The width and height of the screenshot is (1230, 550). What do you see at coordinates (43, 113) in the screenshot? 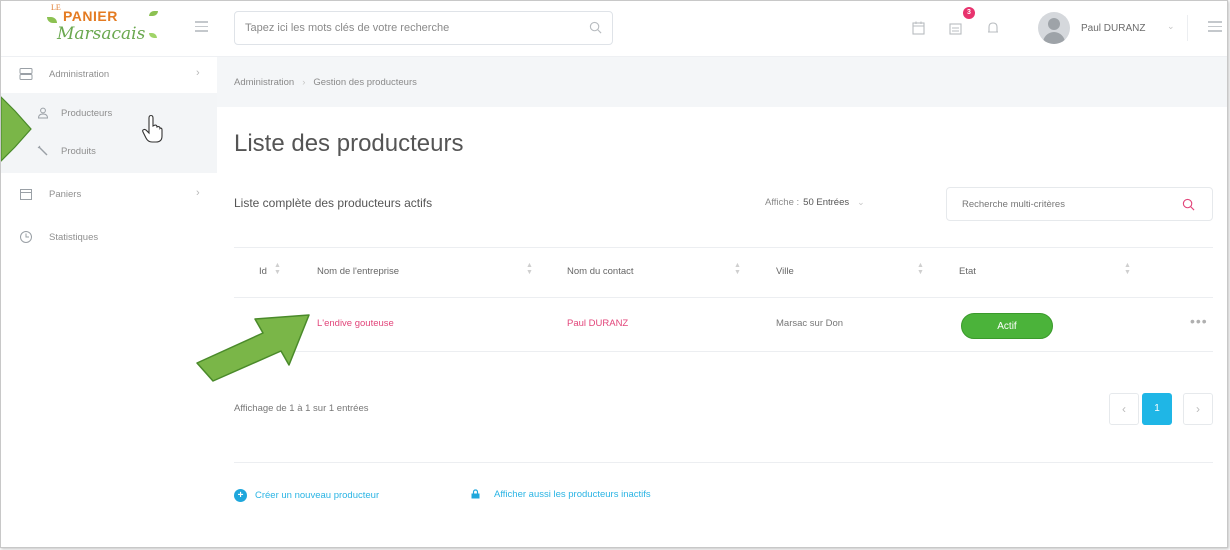
I see `user-icon` at bounding box center [43, 113].